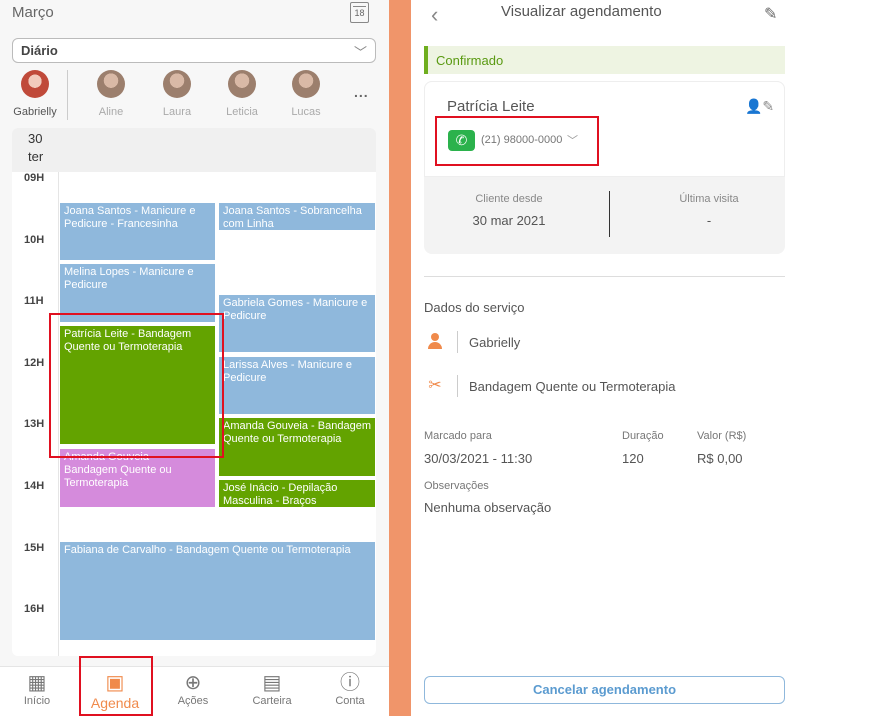 The width and height of the screenshot is (870, 716). I want to click on nav-label: Conta, so click(350, 701).